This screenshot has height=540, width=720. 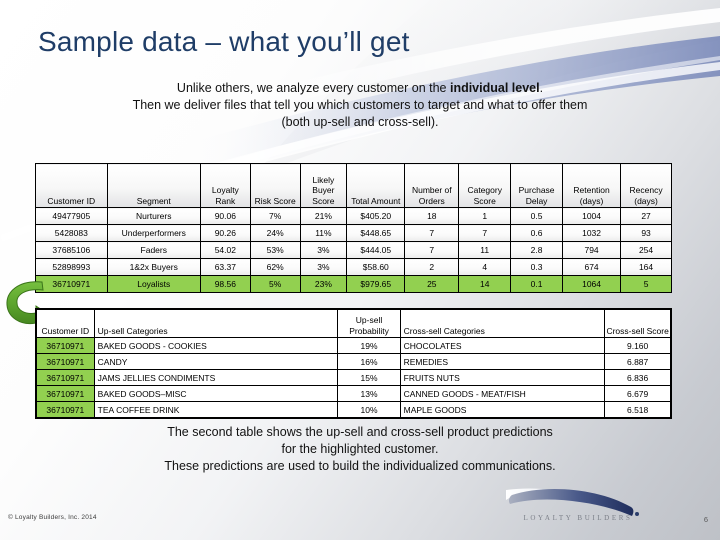 I want to click on cell-total-amount: $405.20, so click(x=376, y=216).